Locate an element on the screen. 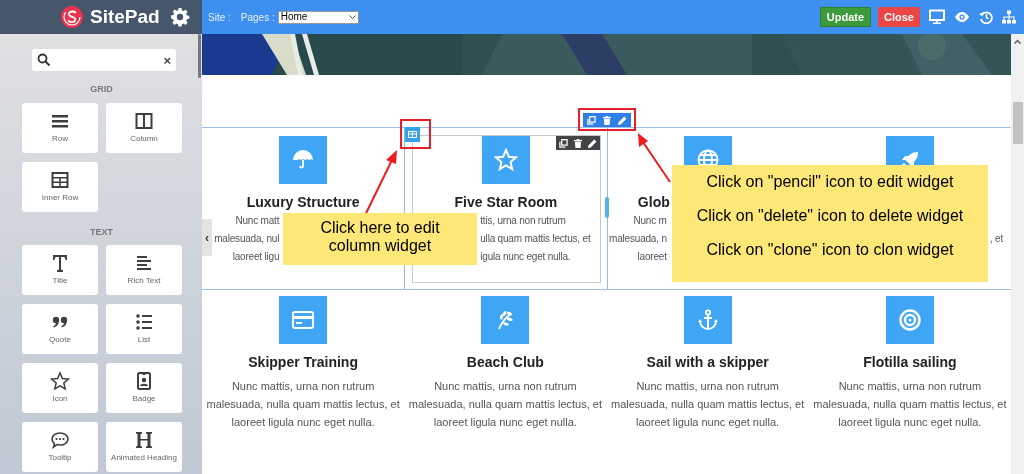 The image size is (1024, 474). speech-bubble-icon is located at coordinates (60, 440).